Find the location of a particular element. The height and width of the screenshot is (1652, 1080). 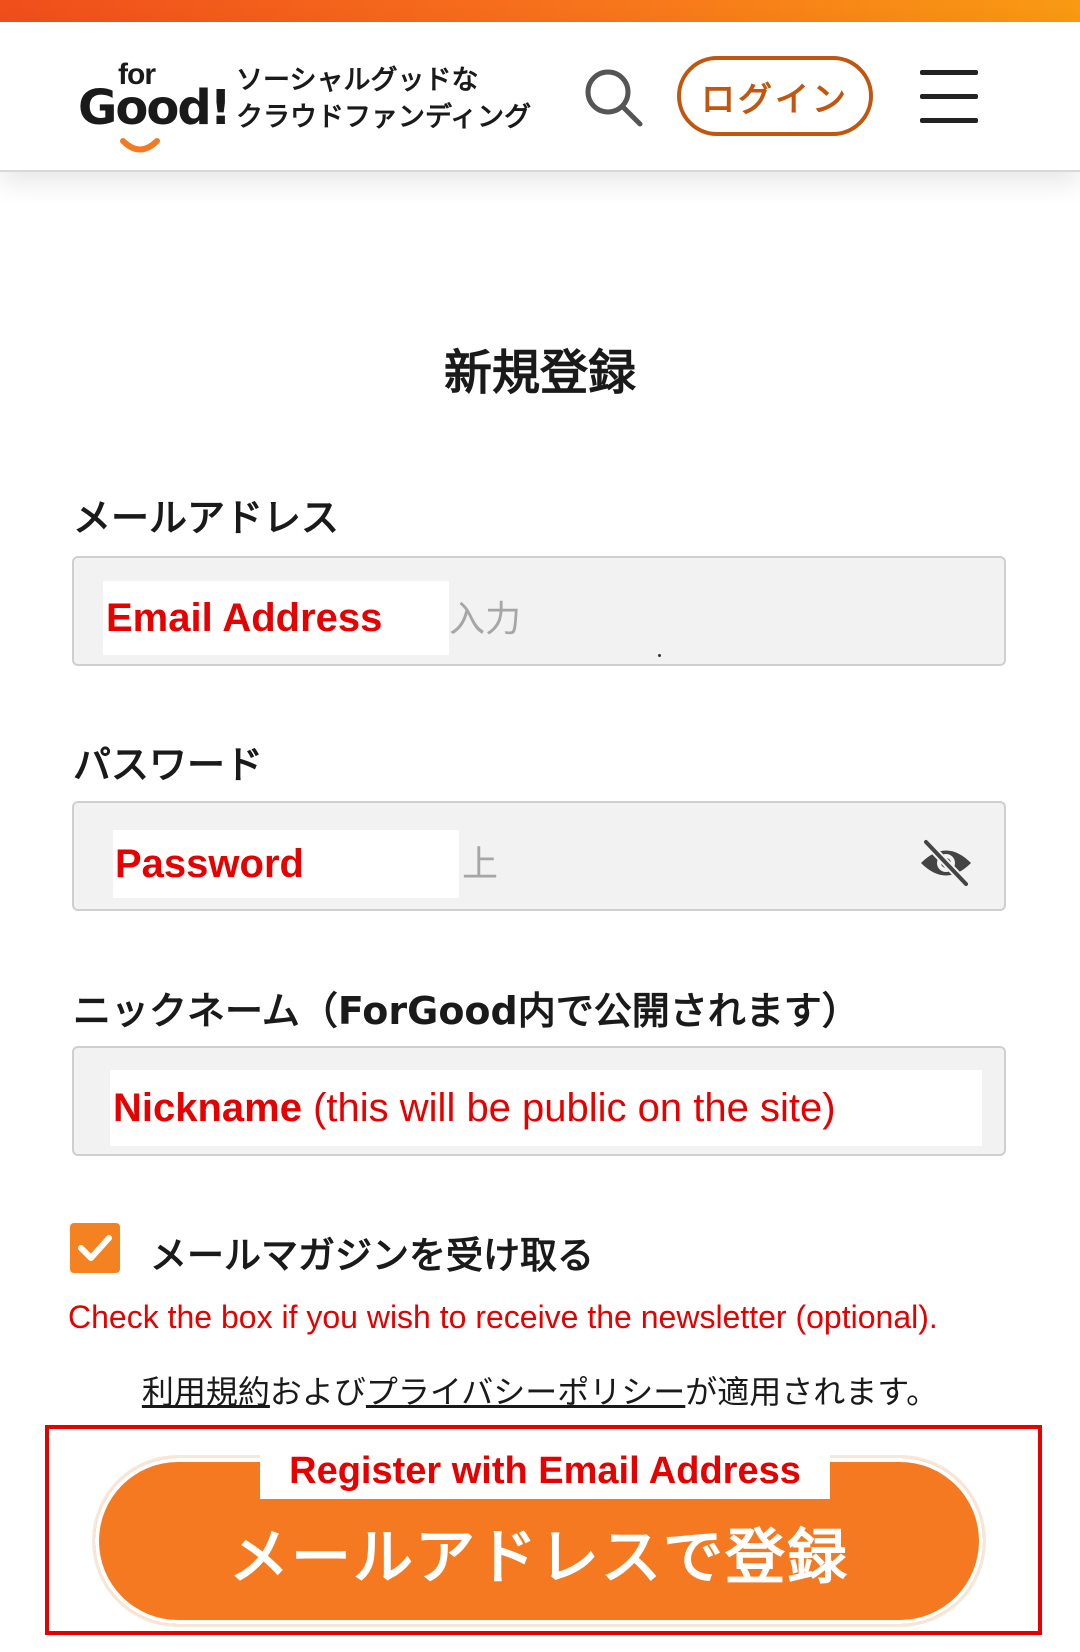

password-placeholder: 上 is located at coordinates (480, 864).